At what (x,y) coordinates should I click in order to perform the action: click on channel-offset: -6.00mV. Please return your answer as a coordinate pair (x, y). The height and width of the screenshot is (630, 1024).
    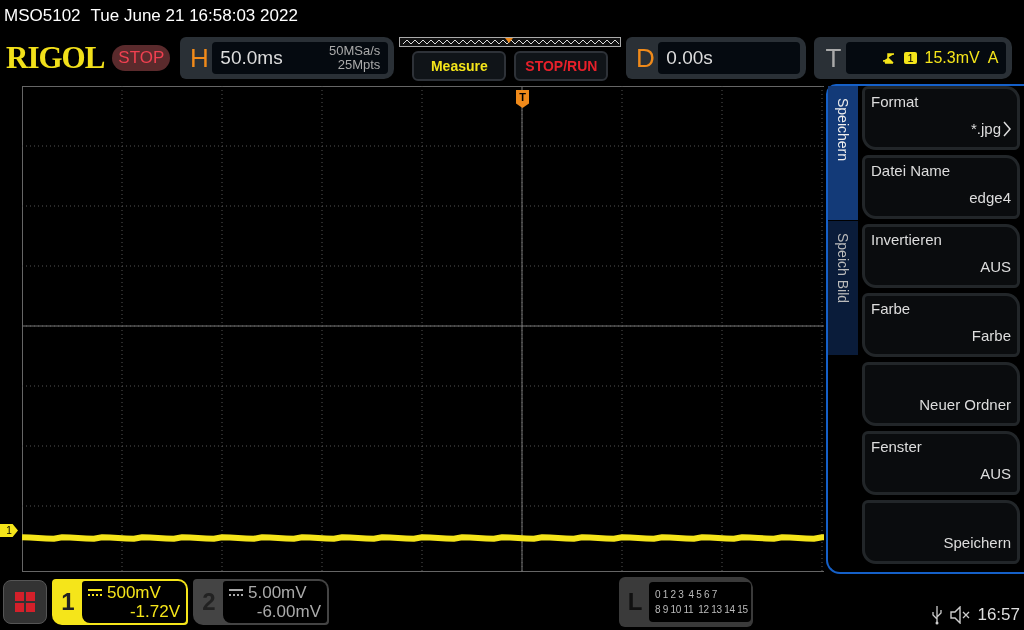
    Looking at the image, I should click on (288, 611).